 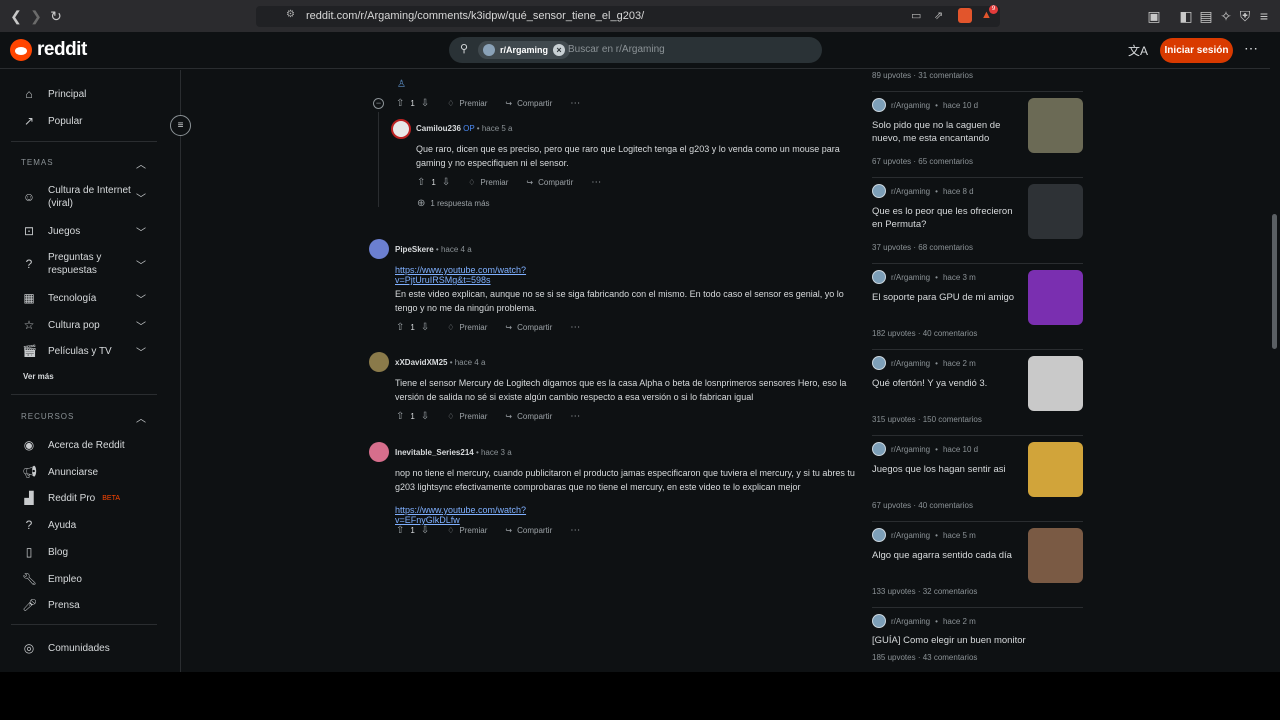 I want to click on reddit-logo: reddit, so click(x=48, y=50).